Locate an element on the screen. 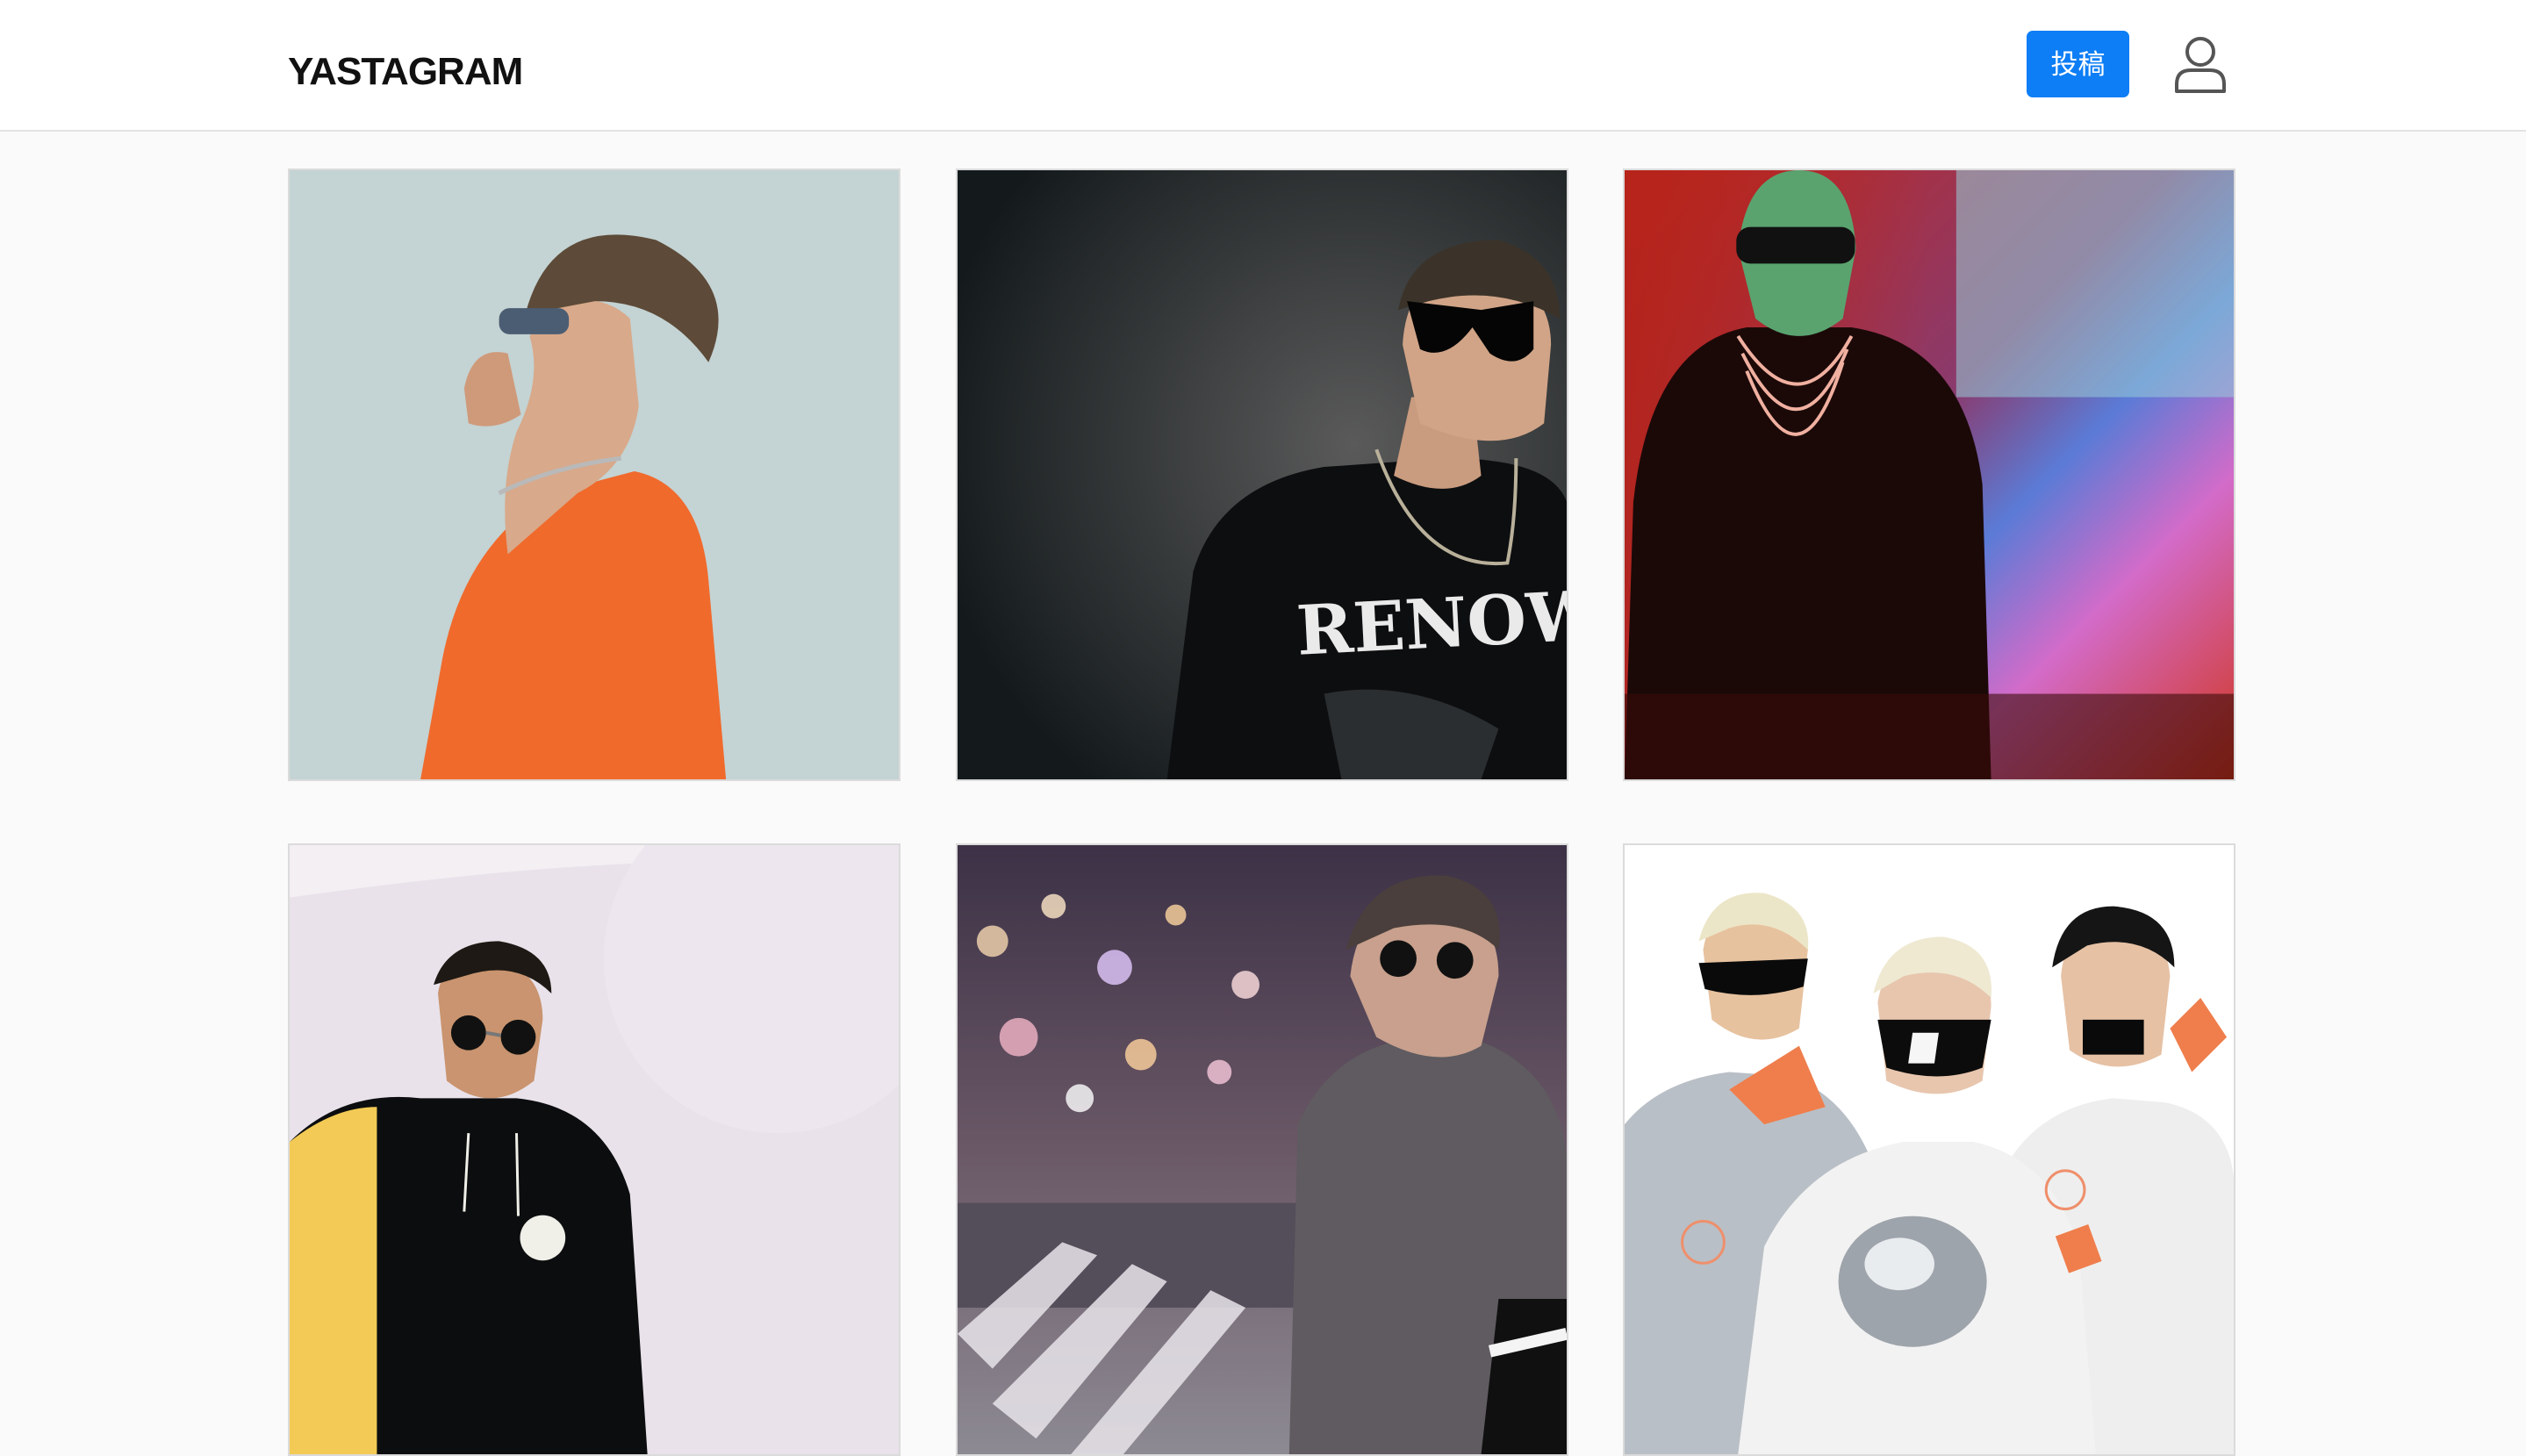 The image size is (2526, 1456). post-photo: RENOWNE is located at coordinates (1263, 474).